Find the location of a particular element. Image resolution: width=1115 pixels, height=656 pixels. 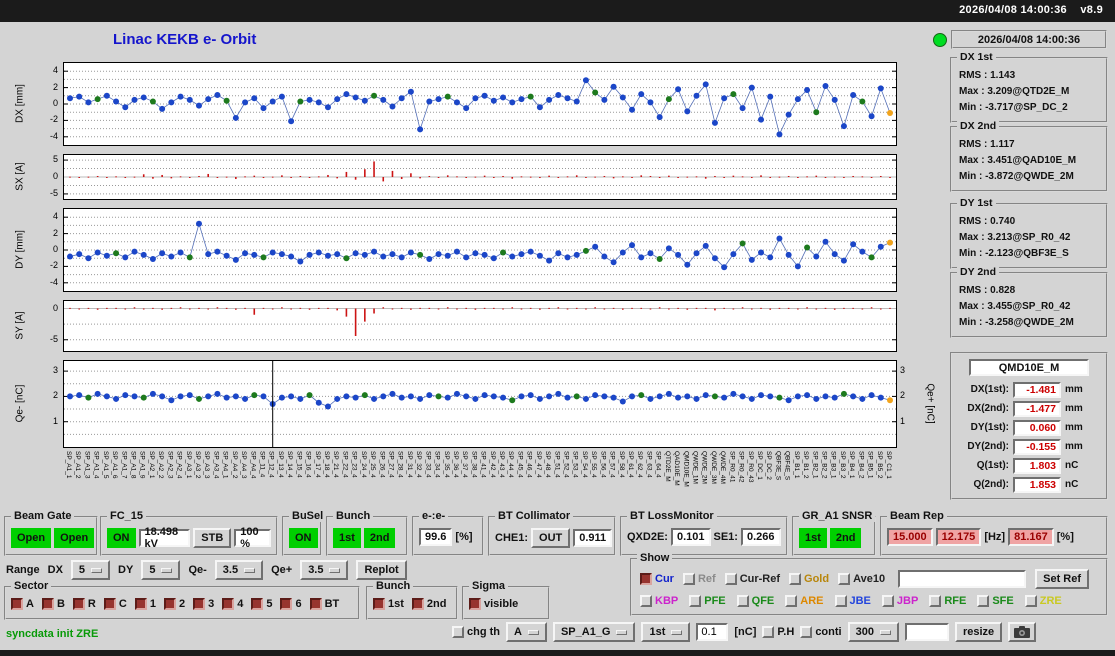

toggle-label: JBE is located at coordinates (860, 601).